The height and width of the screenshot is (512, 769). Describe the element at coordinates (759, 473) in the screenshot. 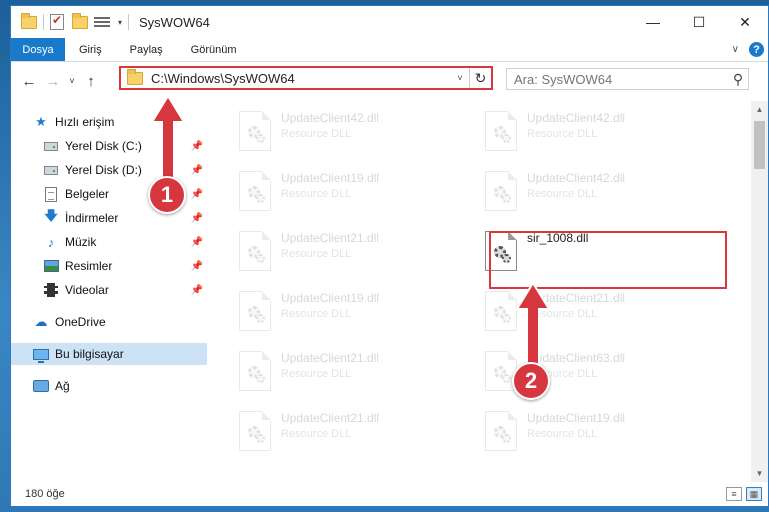

I see `scroll-down-icon: ▼` at that location.